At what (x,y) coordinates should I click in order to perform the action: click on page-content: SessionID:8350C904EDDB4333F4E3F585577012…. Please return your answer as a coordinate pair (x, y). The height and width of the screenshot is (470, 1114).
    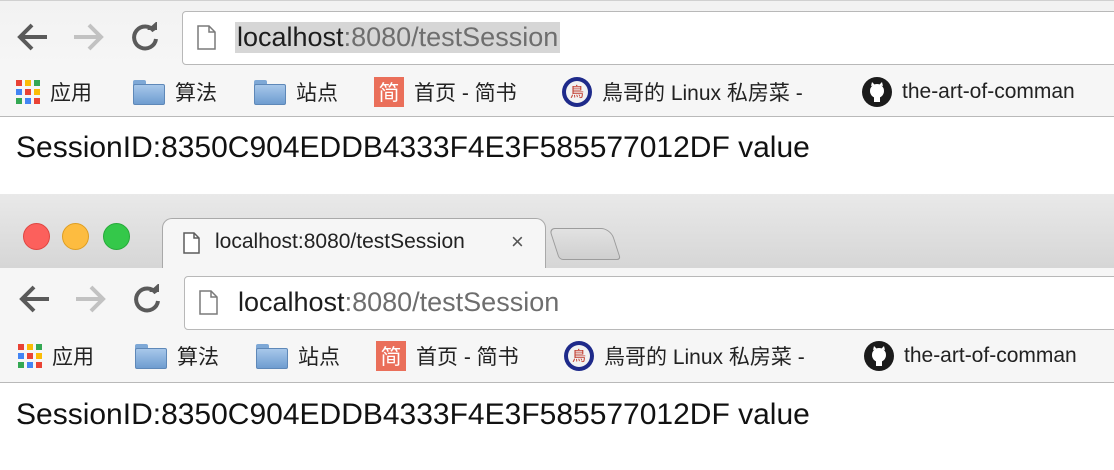
    Looking at the image, I should click on (557, 151).